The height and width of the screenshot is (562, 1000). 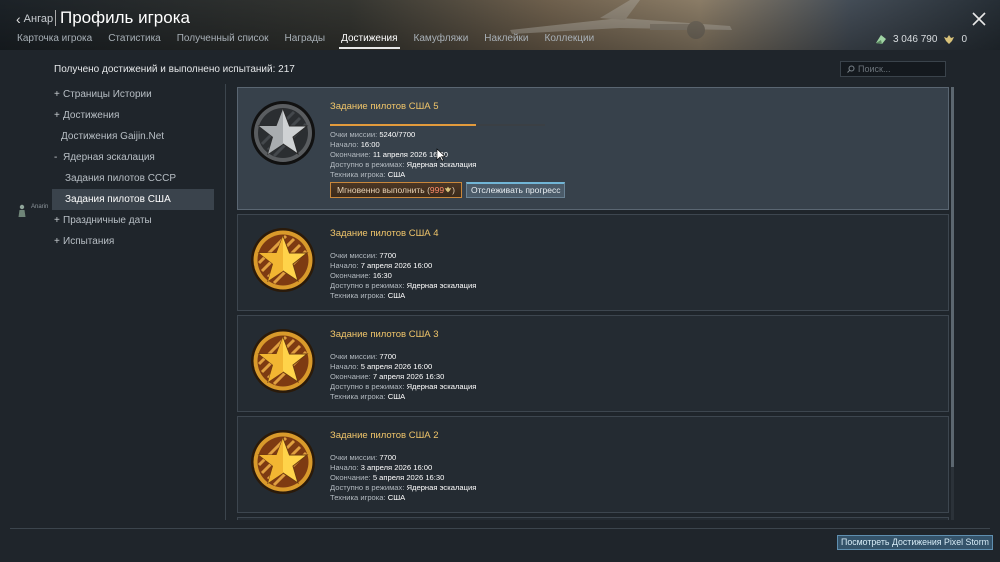 What do you see at coordinates (403, 145) in the screenshot?
I see `detail-row: Начало: 16:00` at bounding box center [403, 145].